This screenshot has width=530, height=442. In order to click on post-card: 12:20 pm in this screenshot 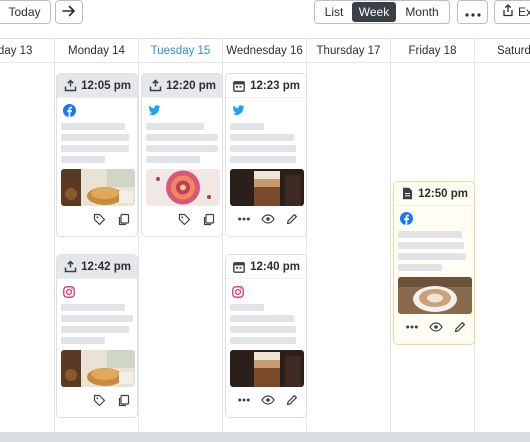, I will do `click(182, 155)`.